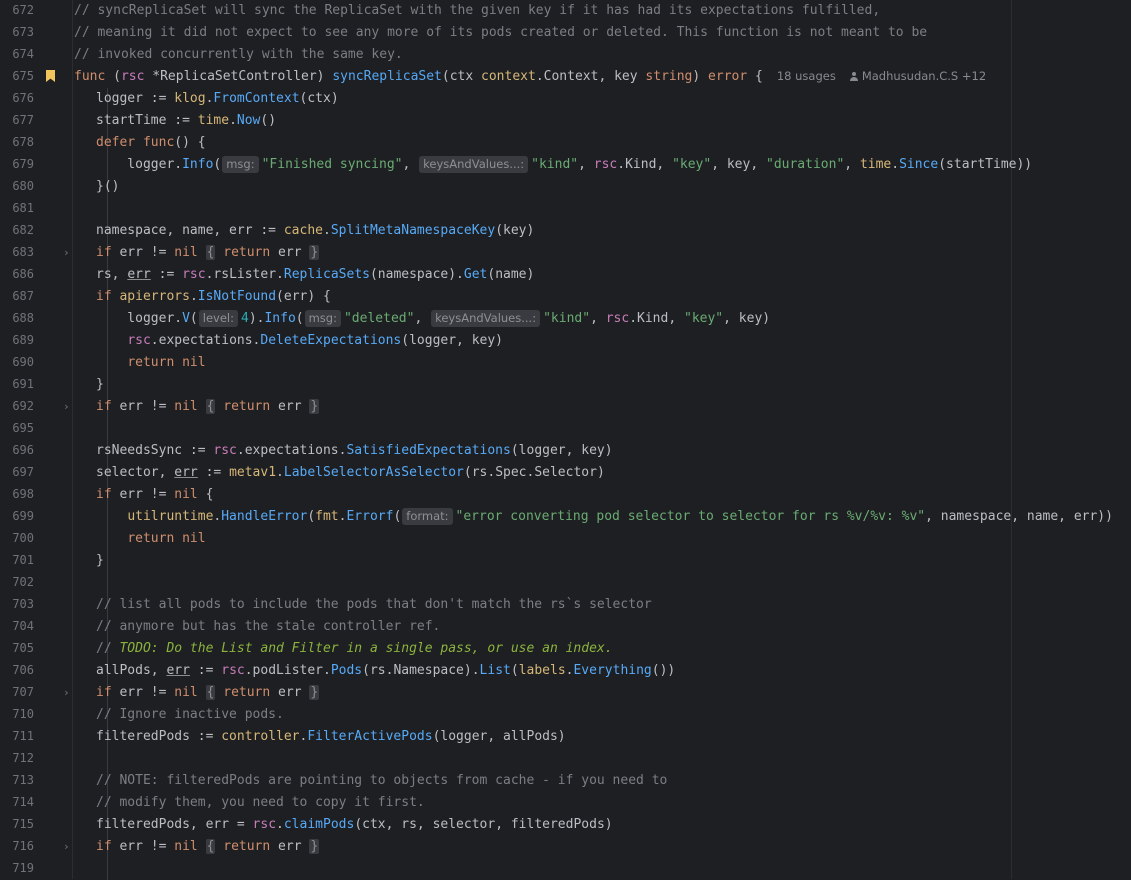 This screenshot has width=1131, height=880. Describe the element at coordinates (23, 76) in the screenshot. I see `line-number: 675` at that location.